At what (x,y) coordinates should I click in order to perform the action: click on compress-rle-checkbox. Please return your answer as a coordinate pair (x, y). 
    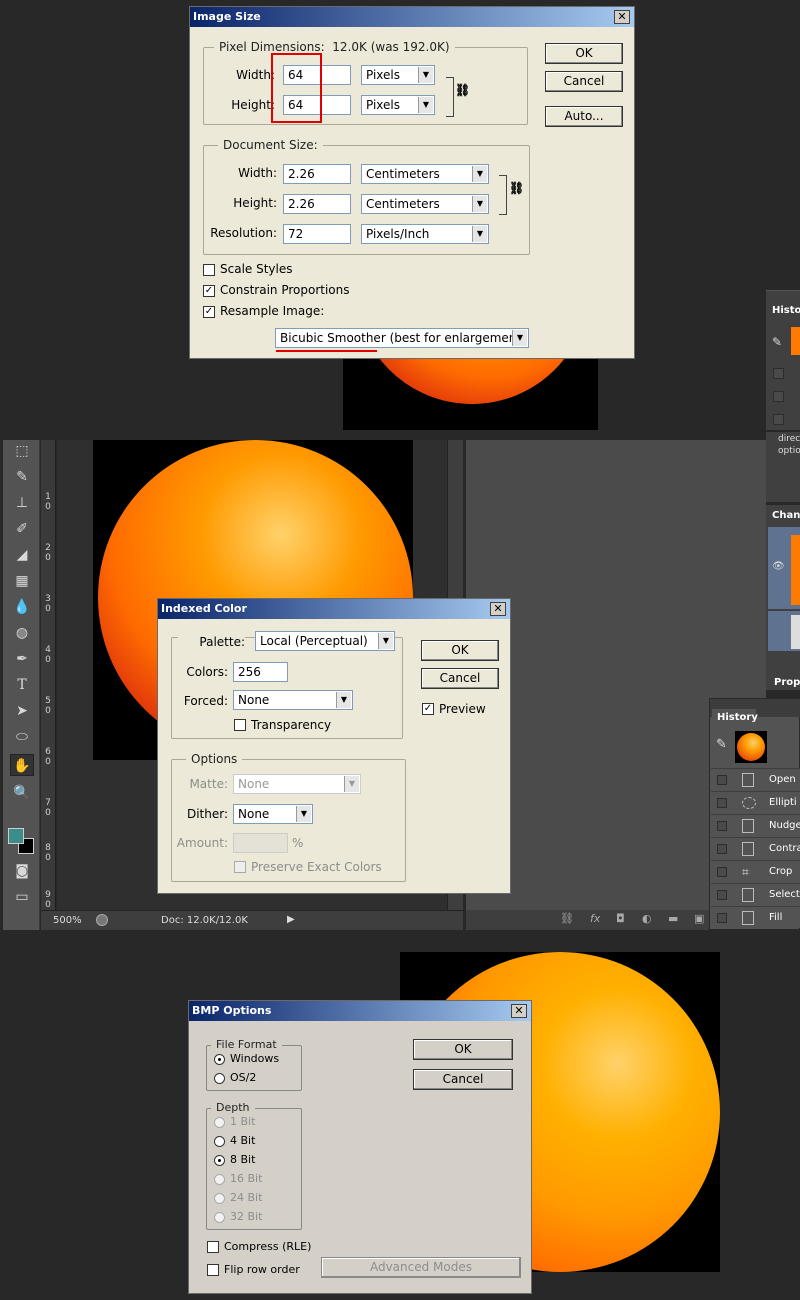
    Looking at the image, I should click on (213, 1247).